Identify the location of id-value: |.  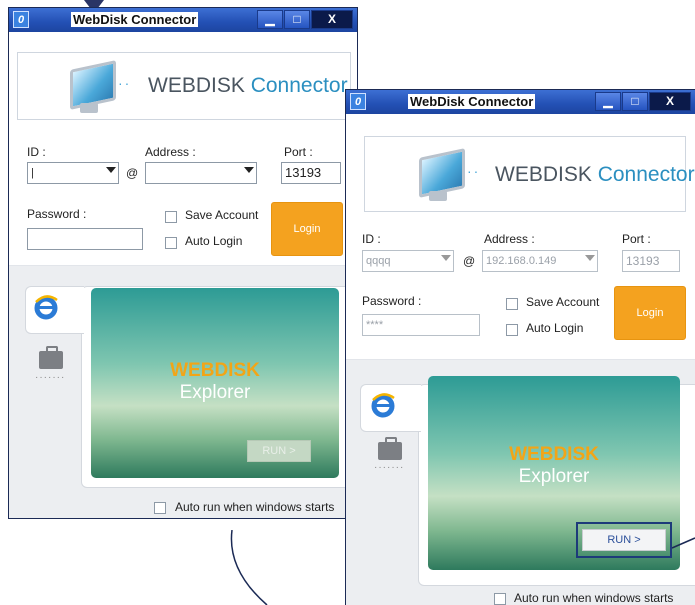
(32, 173).